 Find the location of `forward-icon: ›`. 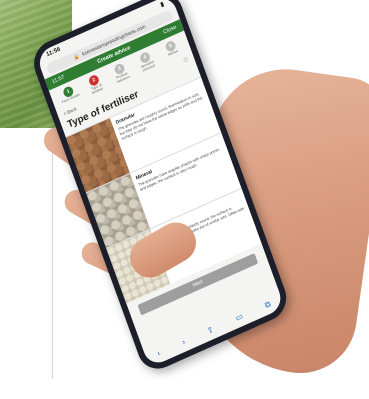

forward-icon: › is located at coordinates (184, 342).